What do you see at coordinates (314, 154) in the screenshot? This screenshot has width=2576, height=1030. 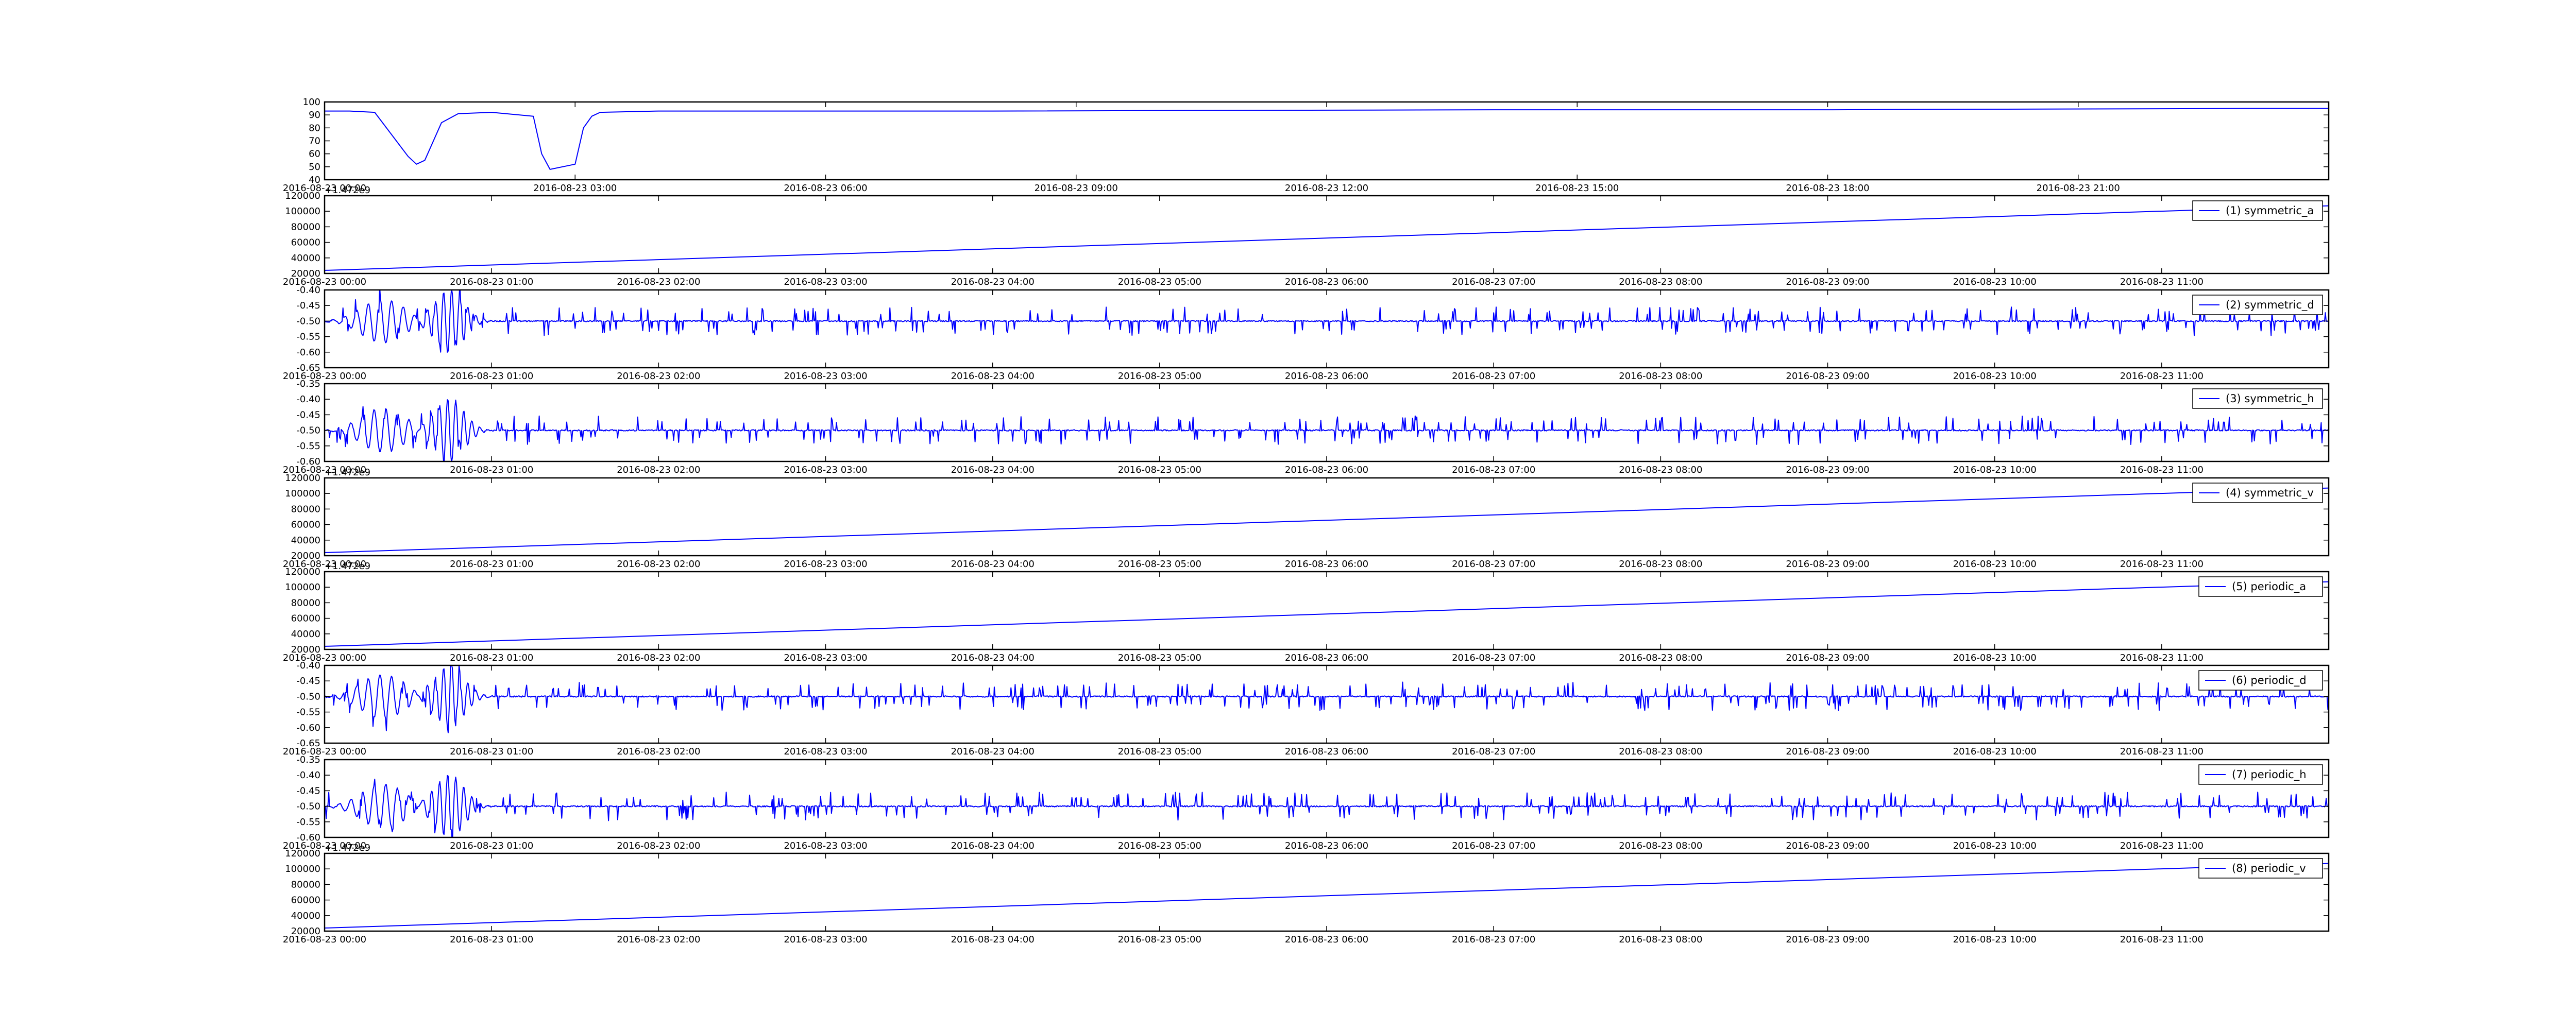 I see `y-tick-label: 60` at bounding box center [314, 154].